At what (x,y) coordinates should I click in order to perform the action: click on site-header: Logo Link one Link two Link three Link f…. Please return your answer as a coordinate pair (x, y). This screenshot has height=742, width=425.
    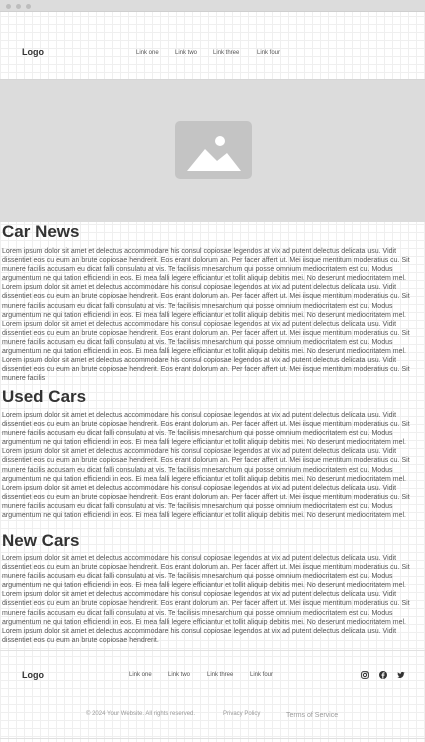
    Looking at the image, I should click on (212, 46).